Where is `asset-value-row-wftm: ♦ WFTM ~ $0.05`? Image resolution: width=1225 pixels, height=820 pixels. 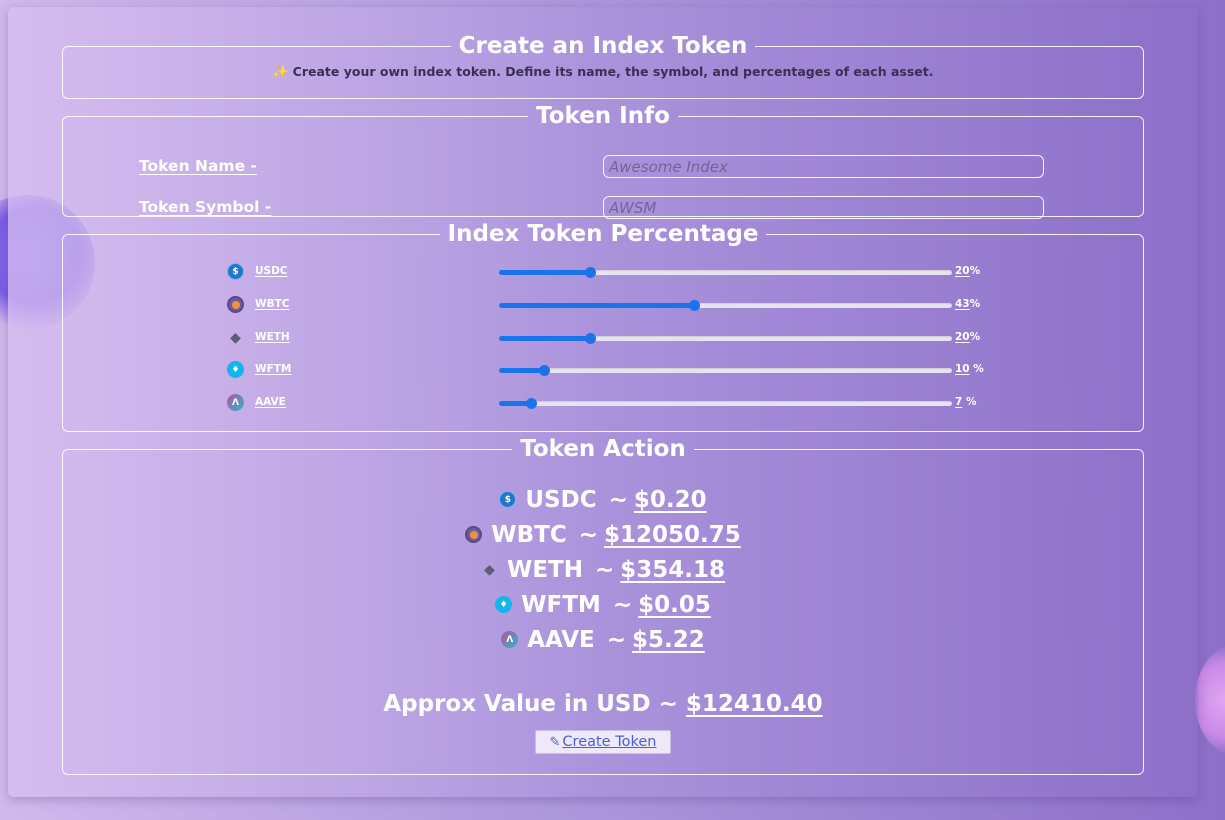
asset-value-row-wftm: ♦ WFTM ~ $0.05 is located at coordinates (603, 604).